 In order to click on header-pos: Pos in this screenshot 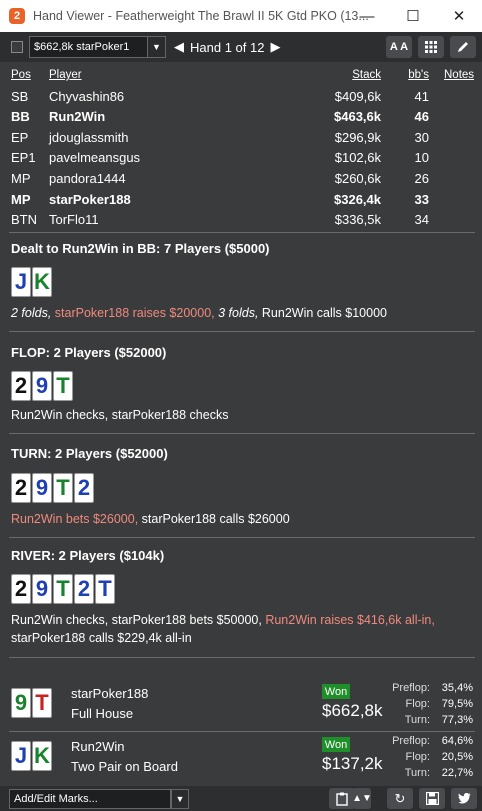, I will do `click(21, 75)`.